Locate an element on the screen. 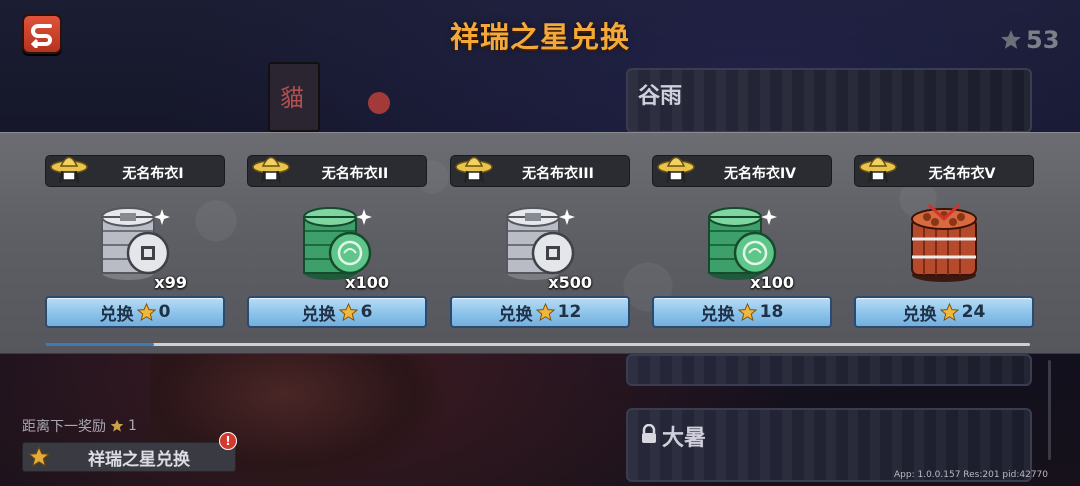  star-exchange-tab-label: 祥瑞之星兑换 is located at coordinates (139, 459).